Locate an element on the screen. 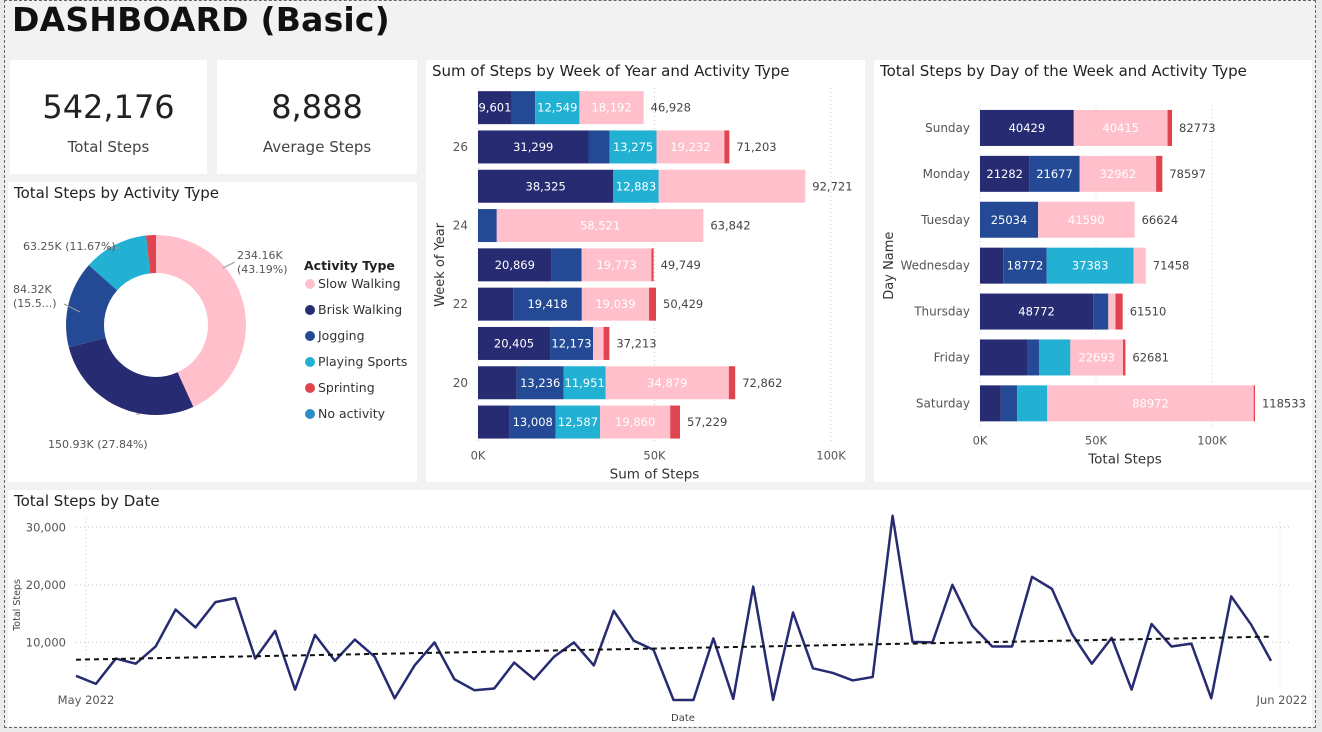 This screenshot has height=732, width=1322. donut-data-label: (43.19%) is located at coordinates (262, 269).